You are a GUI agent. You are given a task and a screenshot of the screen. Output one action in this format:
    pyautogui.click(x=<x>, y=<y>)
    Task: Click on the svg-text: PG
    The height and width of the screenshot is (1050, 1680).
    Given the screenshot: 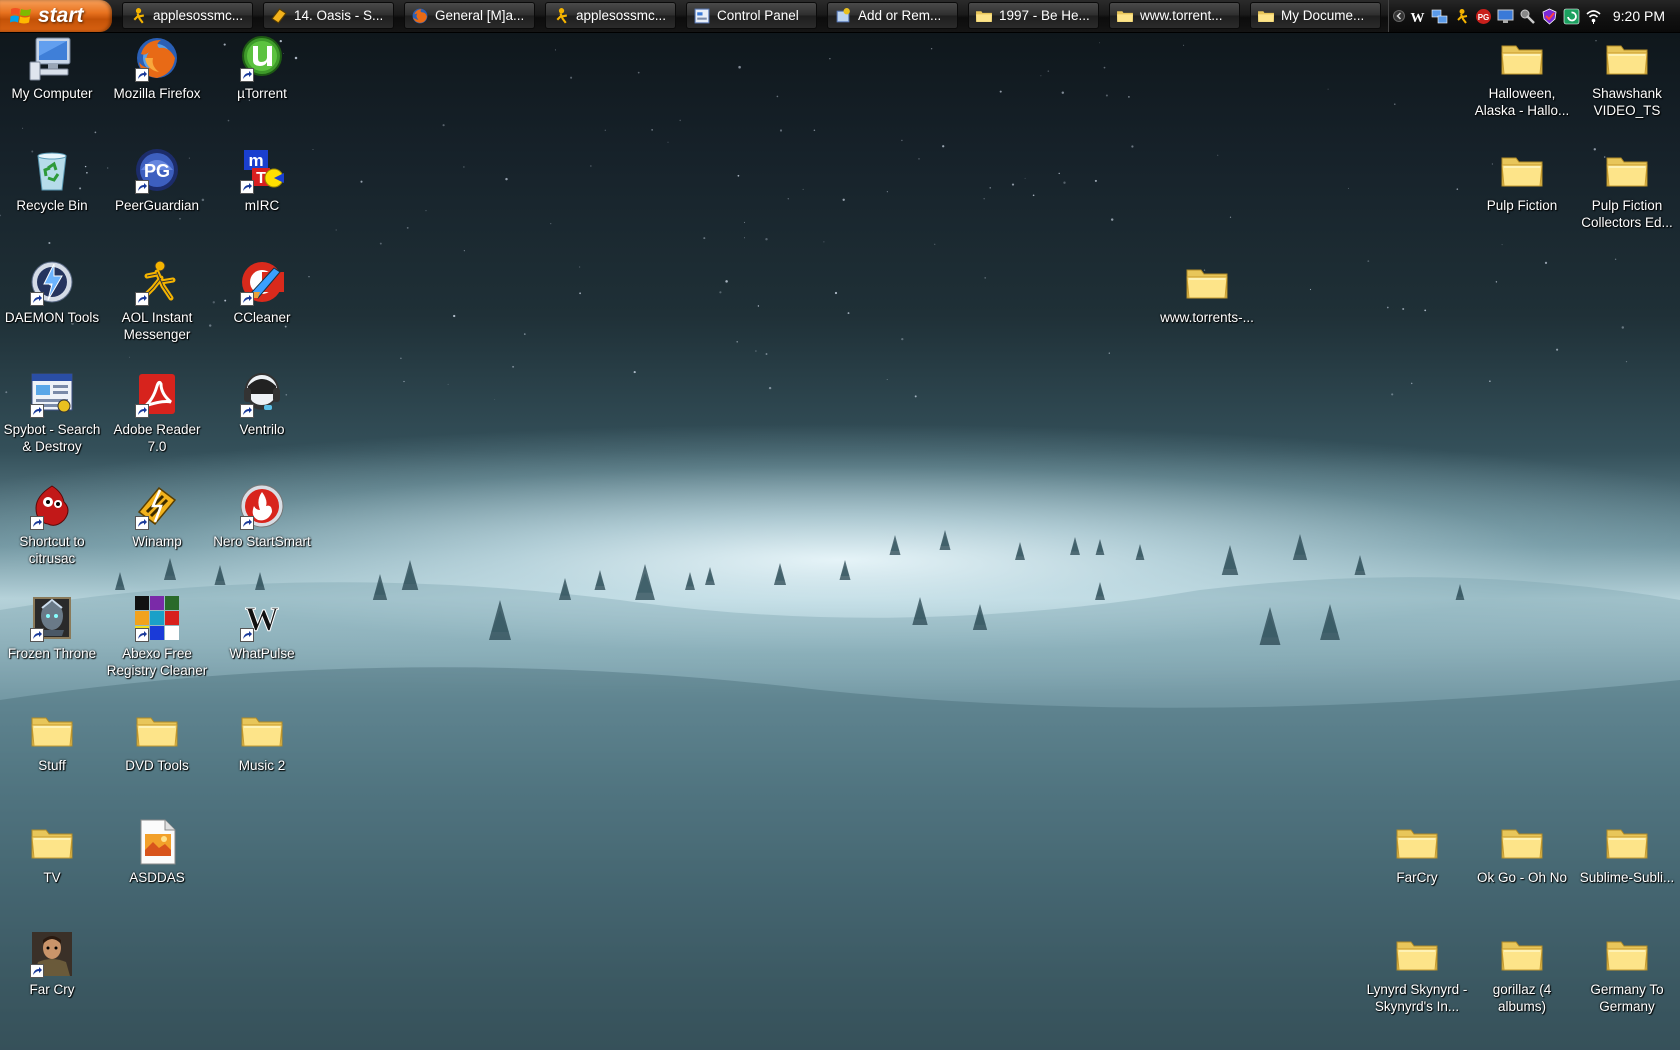 What is the action you would take?
    pyautogui.click(x=1484, y=17)
    